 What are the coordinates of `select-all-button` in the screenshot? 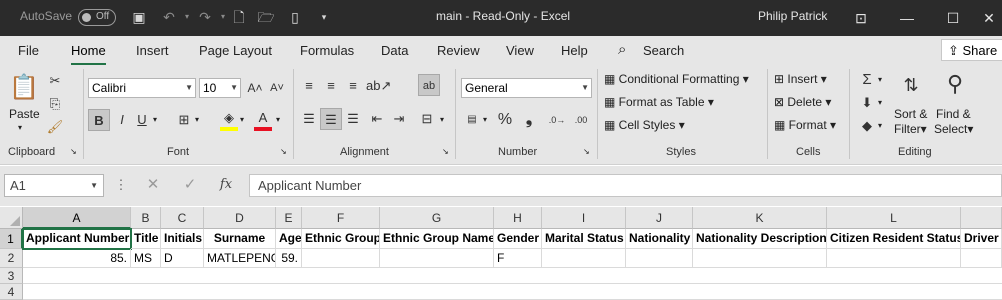 It's located at (11, 218).